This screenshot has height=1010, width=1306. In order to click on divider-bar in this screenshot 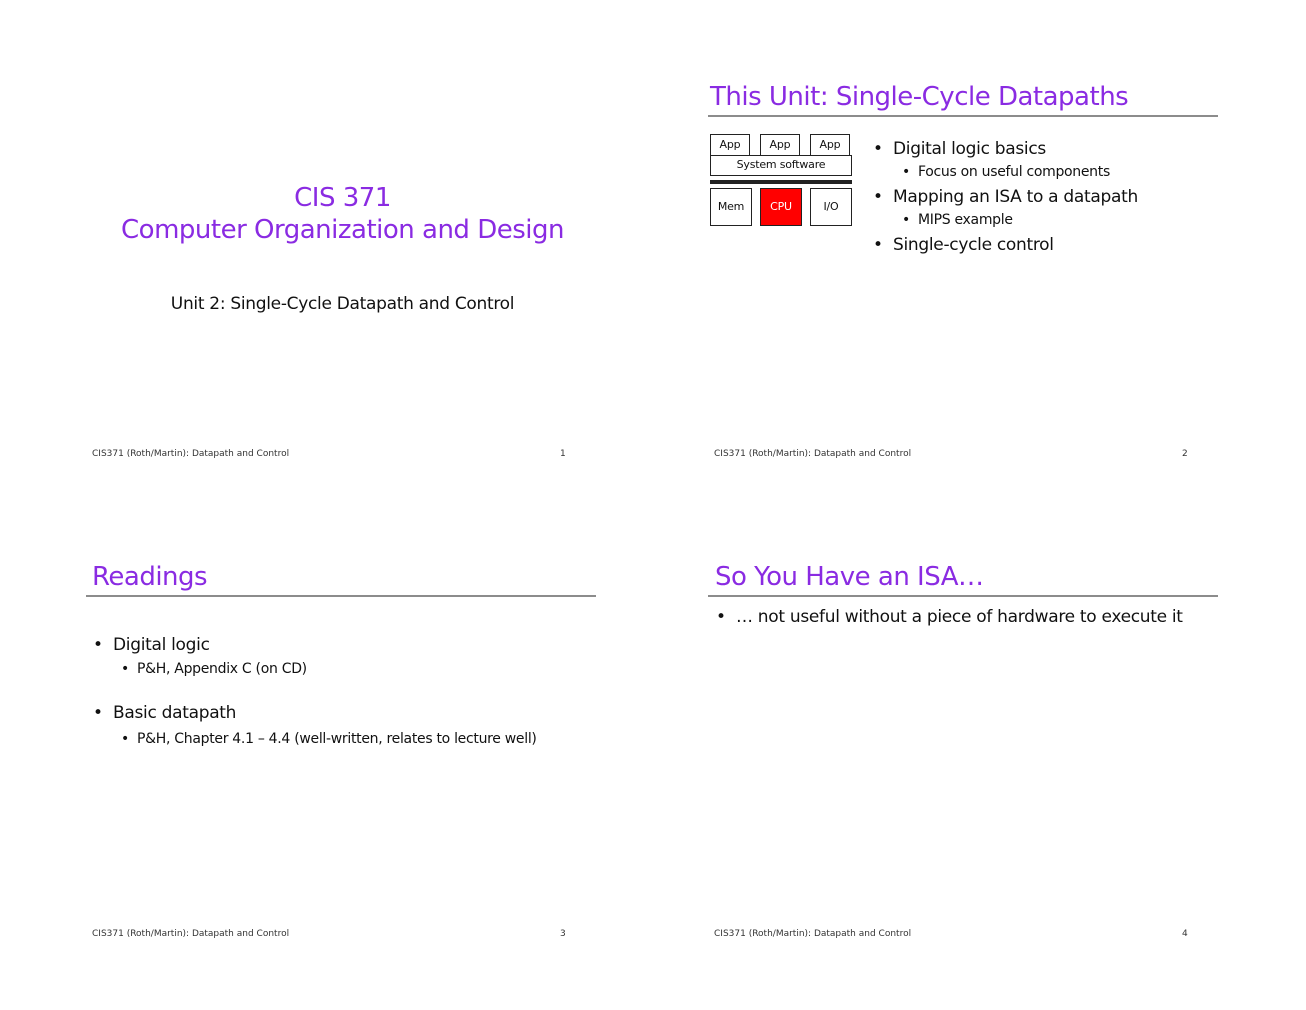, I will do `click(781, 182)`.